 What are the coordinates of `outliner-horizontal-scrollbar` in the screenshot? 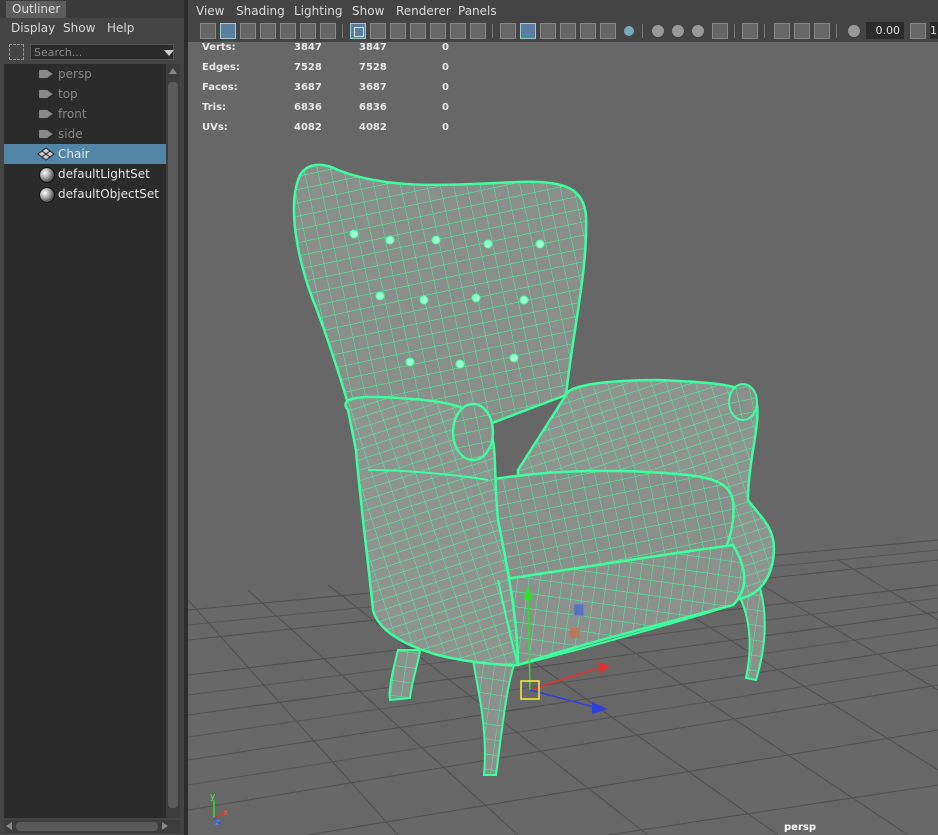 It's located at (92, 826).